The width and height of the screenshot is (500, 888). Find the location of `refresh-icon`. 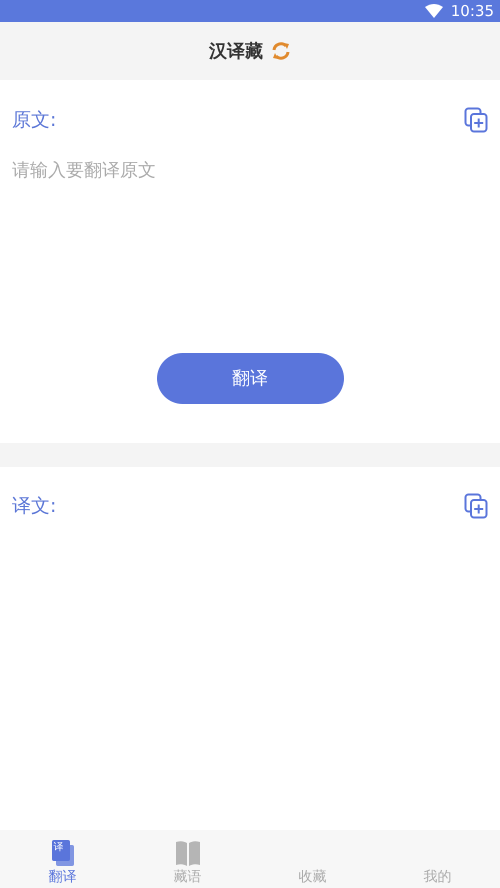

refresh-icon is located at coordinates (281, 51).